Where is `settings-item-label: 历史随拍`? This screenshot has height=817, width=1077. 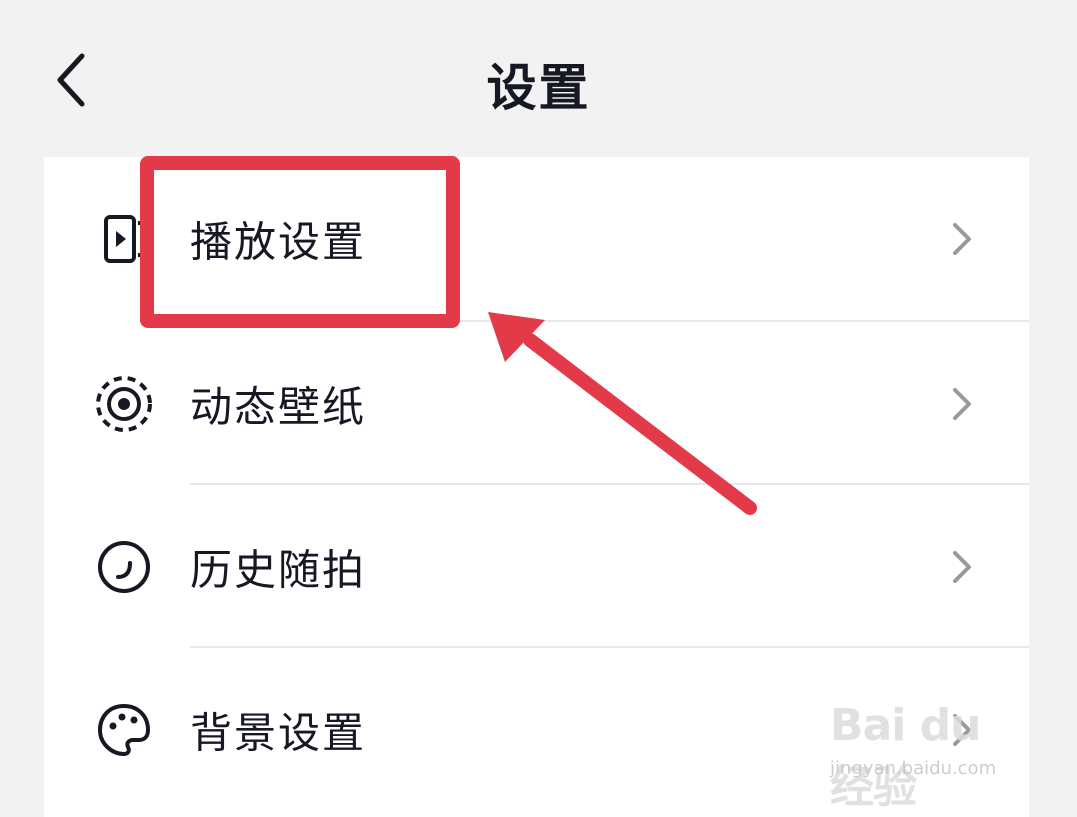 settings-item-label: 历史随拍 is located at coordinates (278, 569).